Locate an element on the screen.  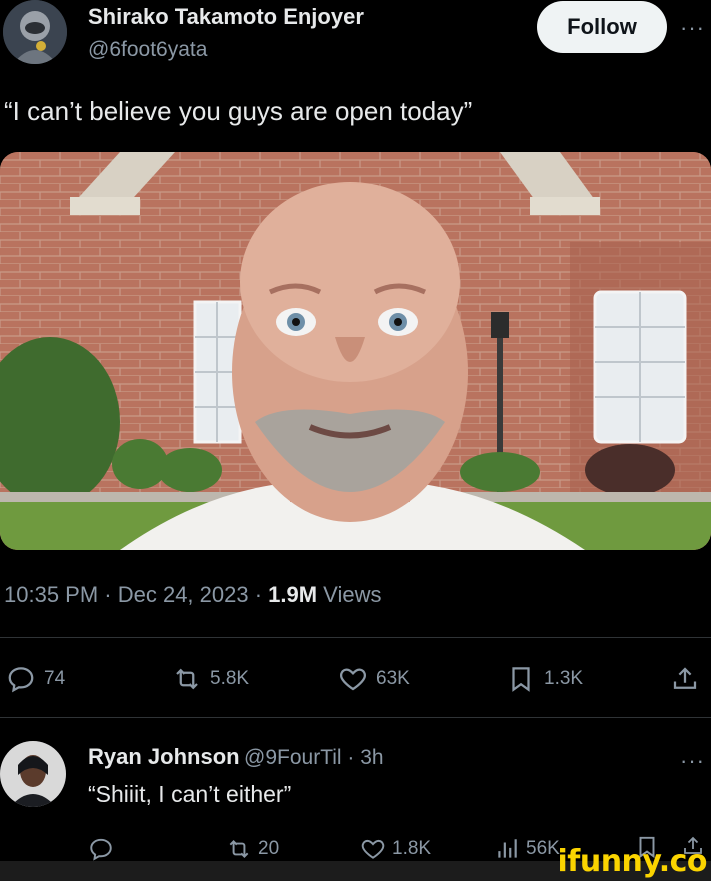
reply-views-button: 56K is located at coordinates (527, 849).